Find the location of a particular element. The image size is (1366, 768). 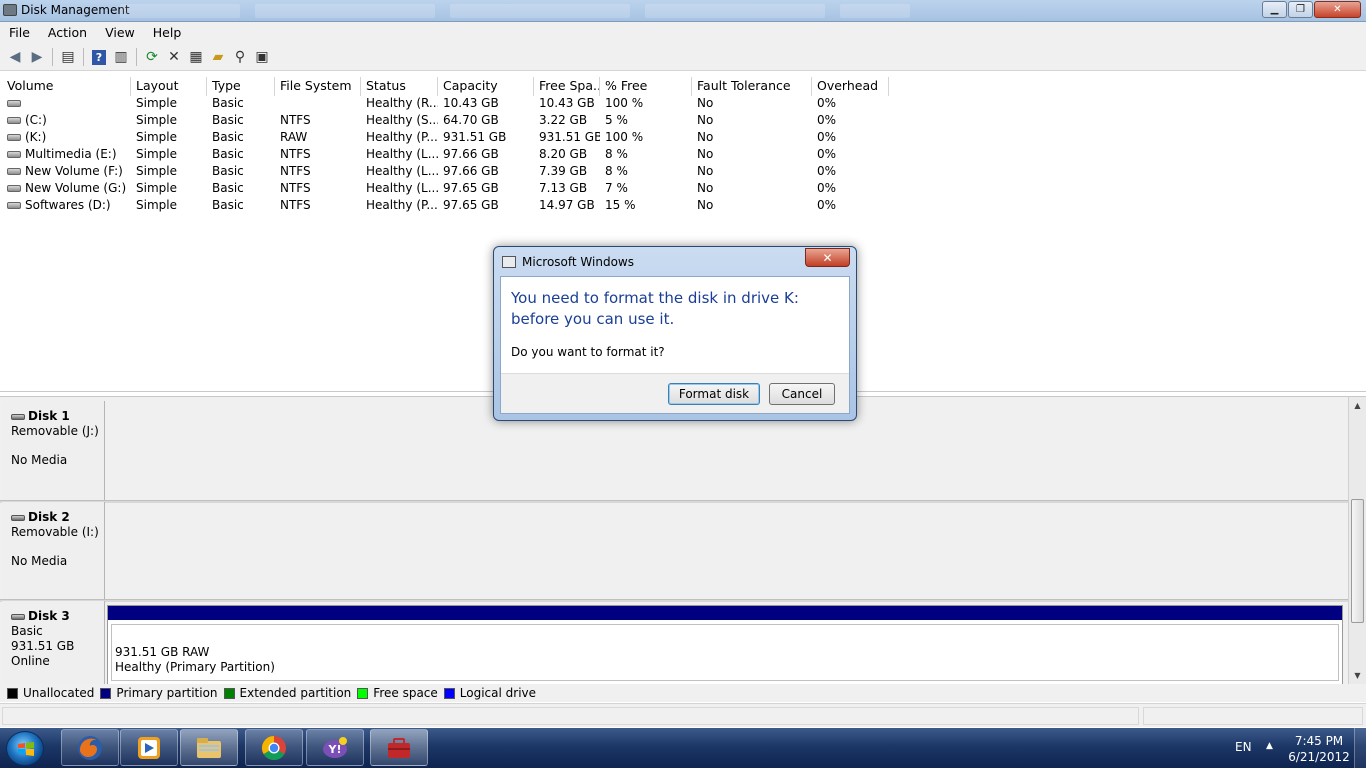

menu-action: Action is located at coordinates (67, 33).